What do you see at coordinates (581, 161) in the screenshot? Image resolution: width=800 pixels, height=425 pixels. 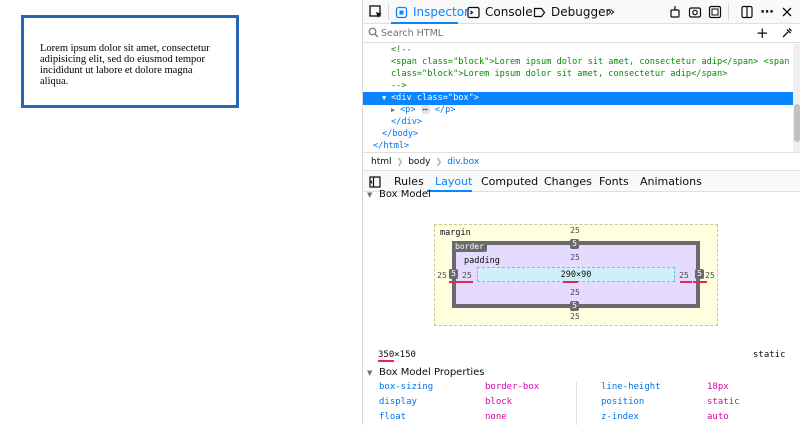 I see `breadcrumb: html ❯ body ❯ div.box` at bounding box center [581, 161].